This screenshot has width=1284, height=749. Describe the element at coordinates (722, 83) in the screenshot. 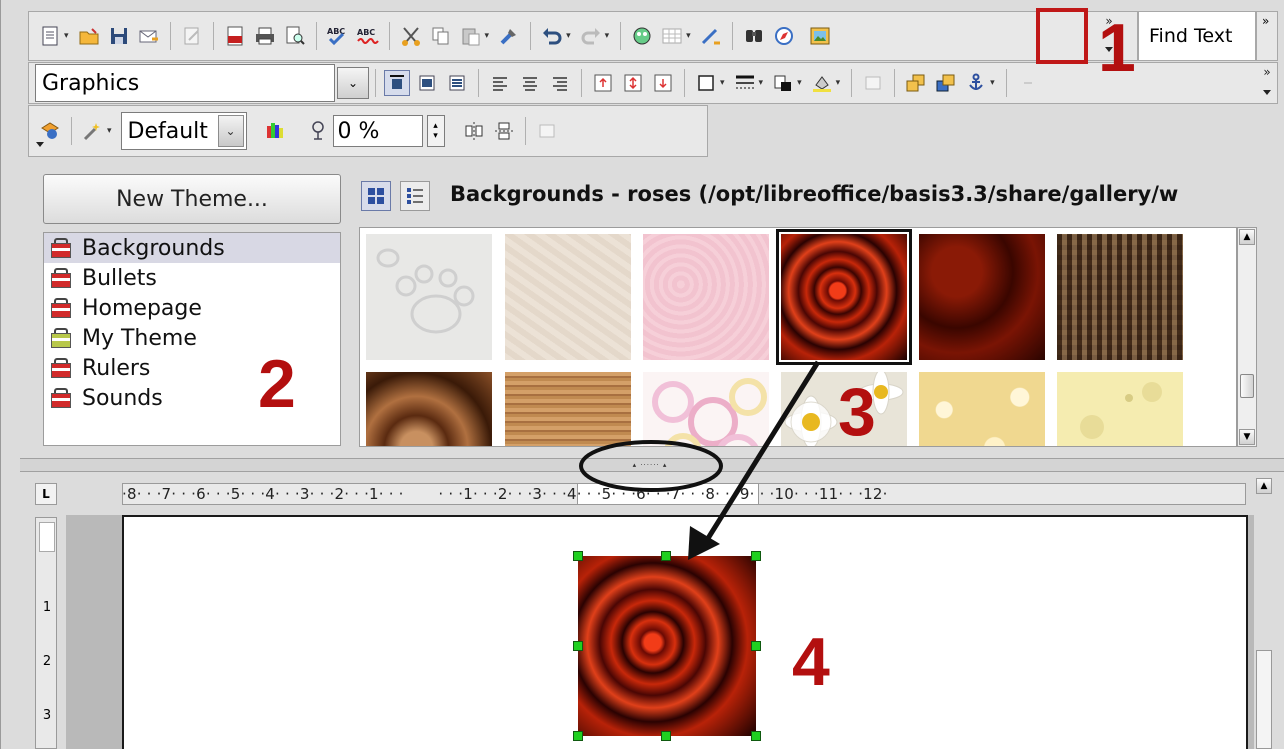

I see `borders-dropdown-arrow: ▾` at that location.